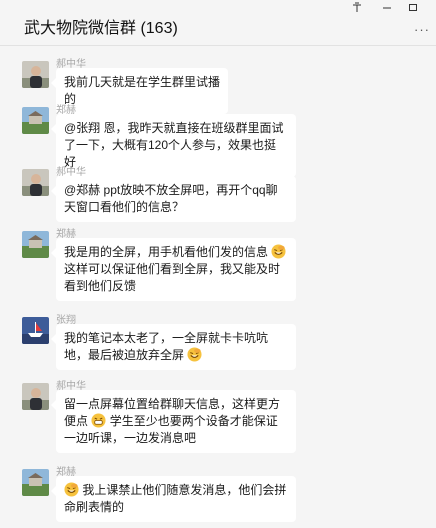  Describe the element at coordinates (172, 277) in the screenshot. I see `message-text: 这样可以保证他们看到全屏，我又能及时看到他们反馈` at that location.